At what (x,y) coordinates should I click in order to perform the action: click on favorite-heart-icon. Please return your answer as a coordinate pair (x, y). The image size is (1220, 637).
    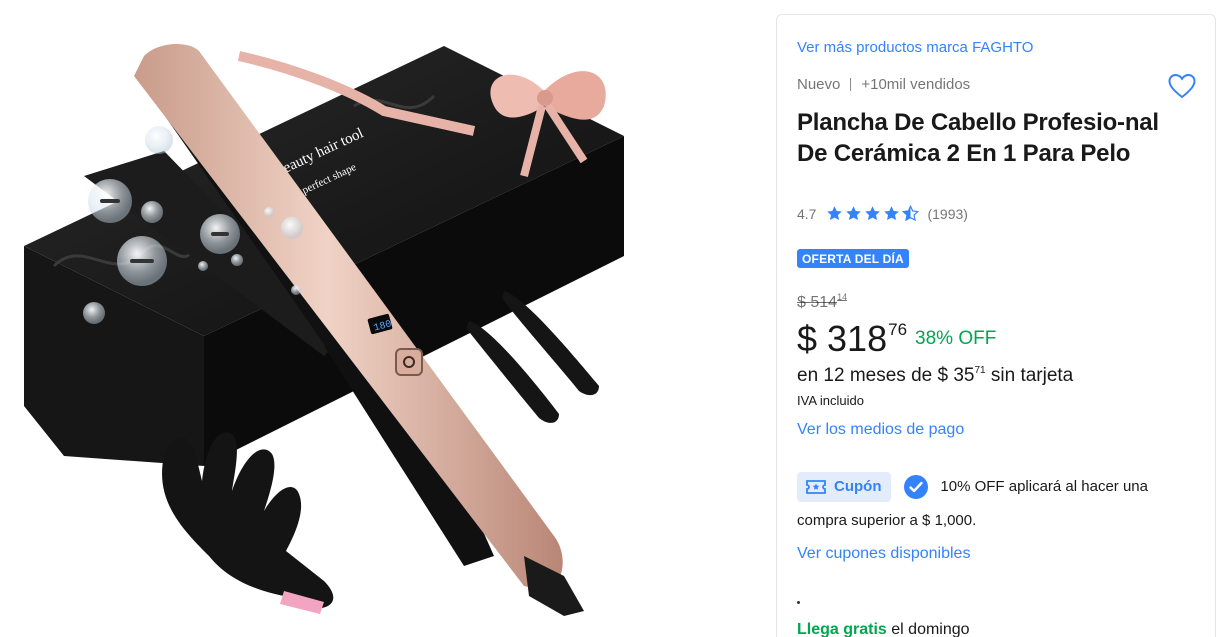
    Looking at the image, I should click on (1182, 86).